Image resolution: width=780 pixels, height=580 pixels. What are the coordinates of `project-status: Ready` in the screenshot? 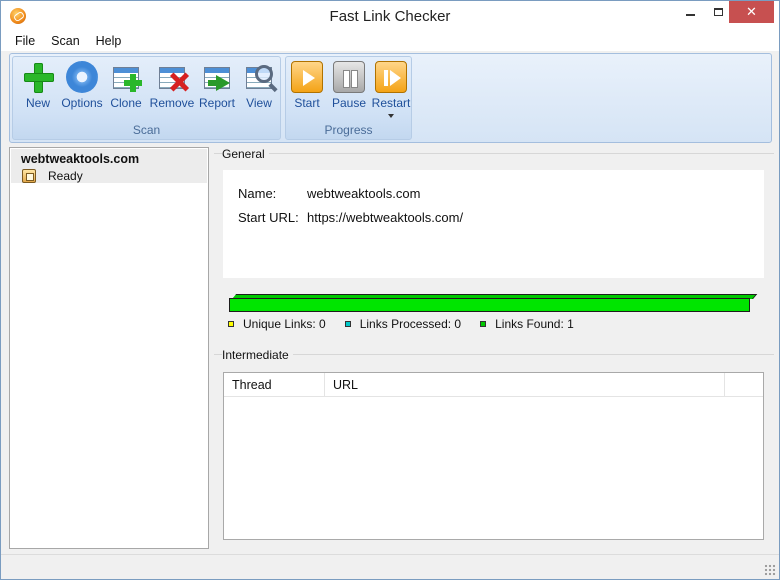 It's located at (65, 176).